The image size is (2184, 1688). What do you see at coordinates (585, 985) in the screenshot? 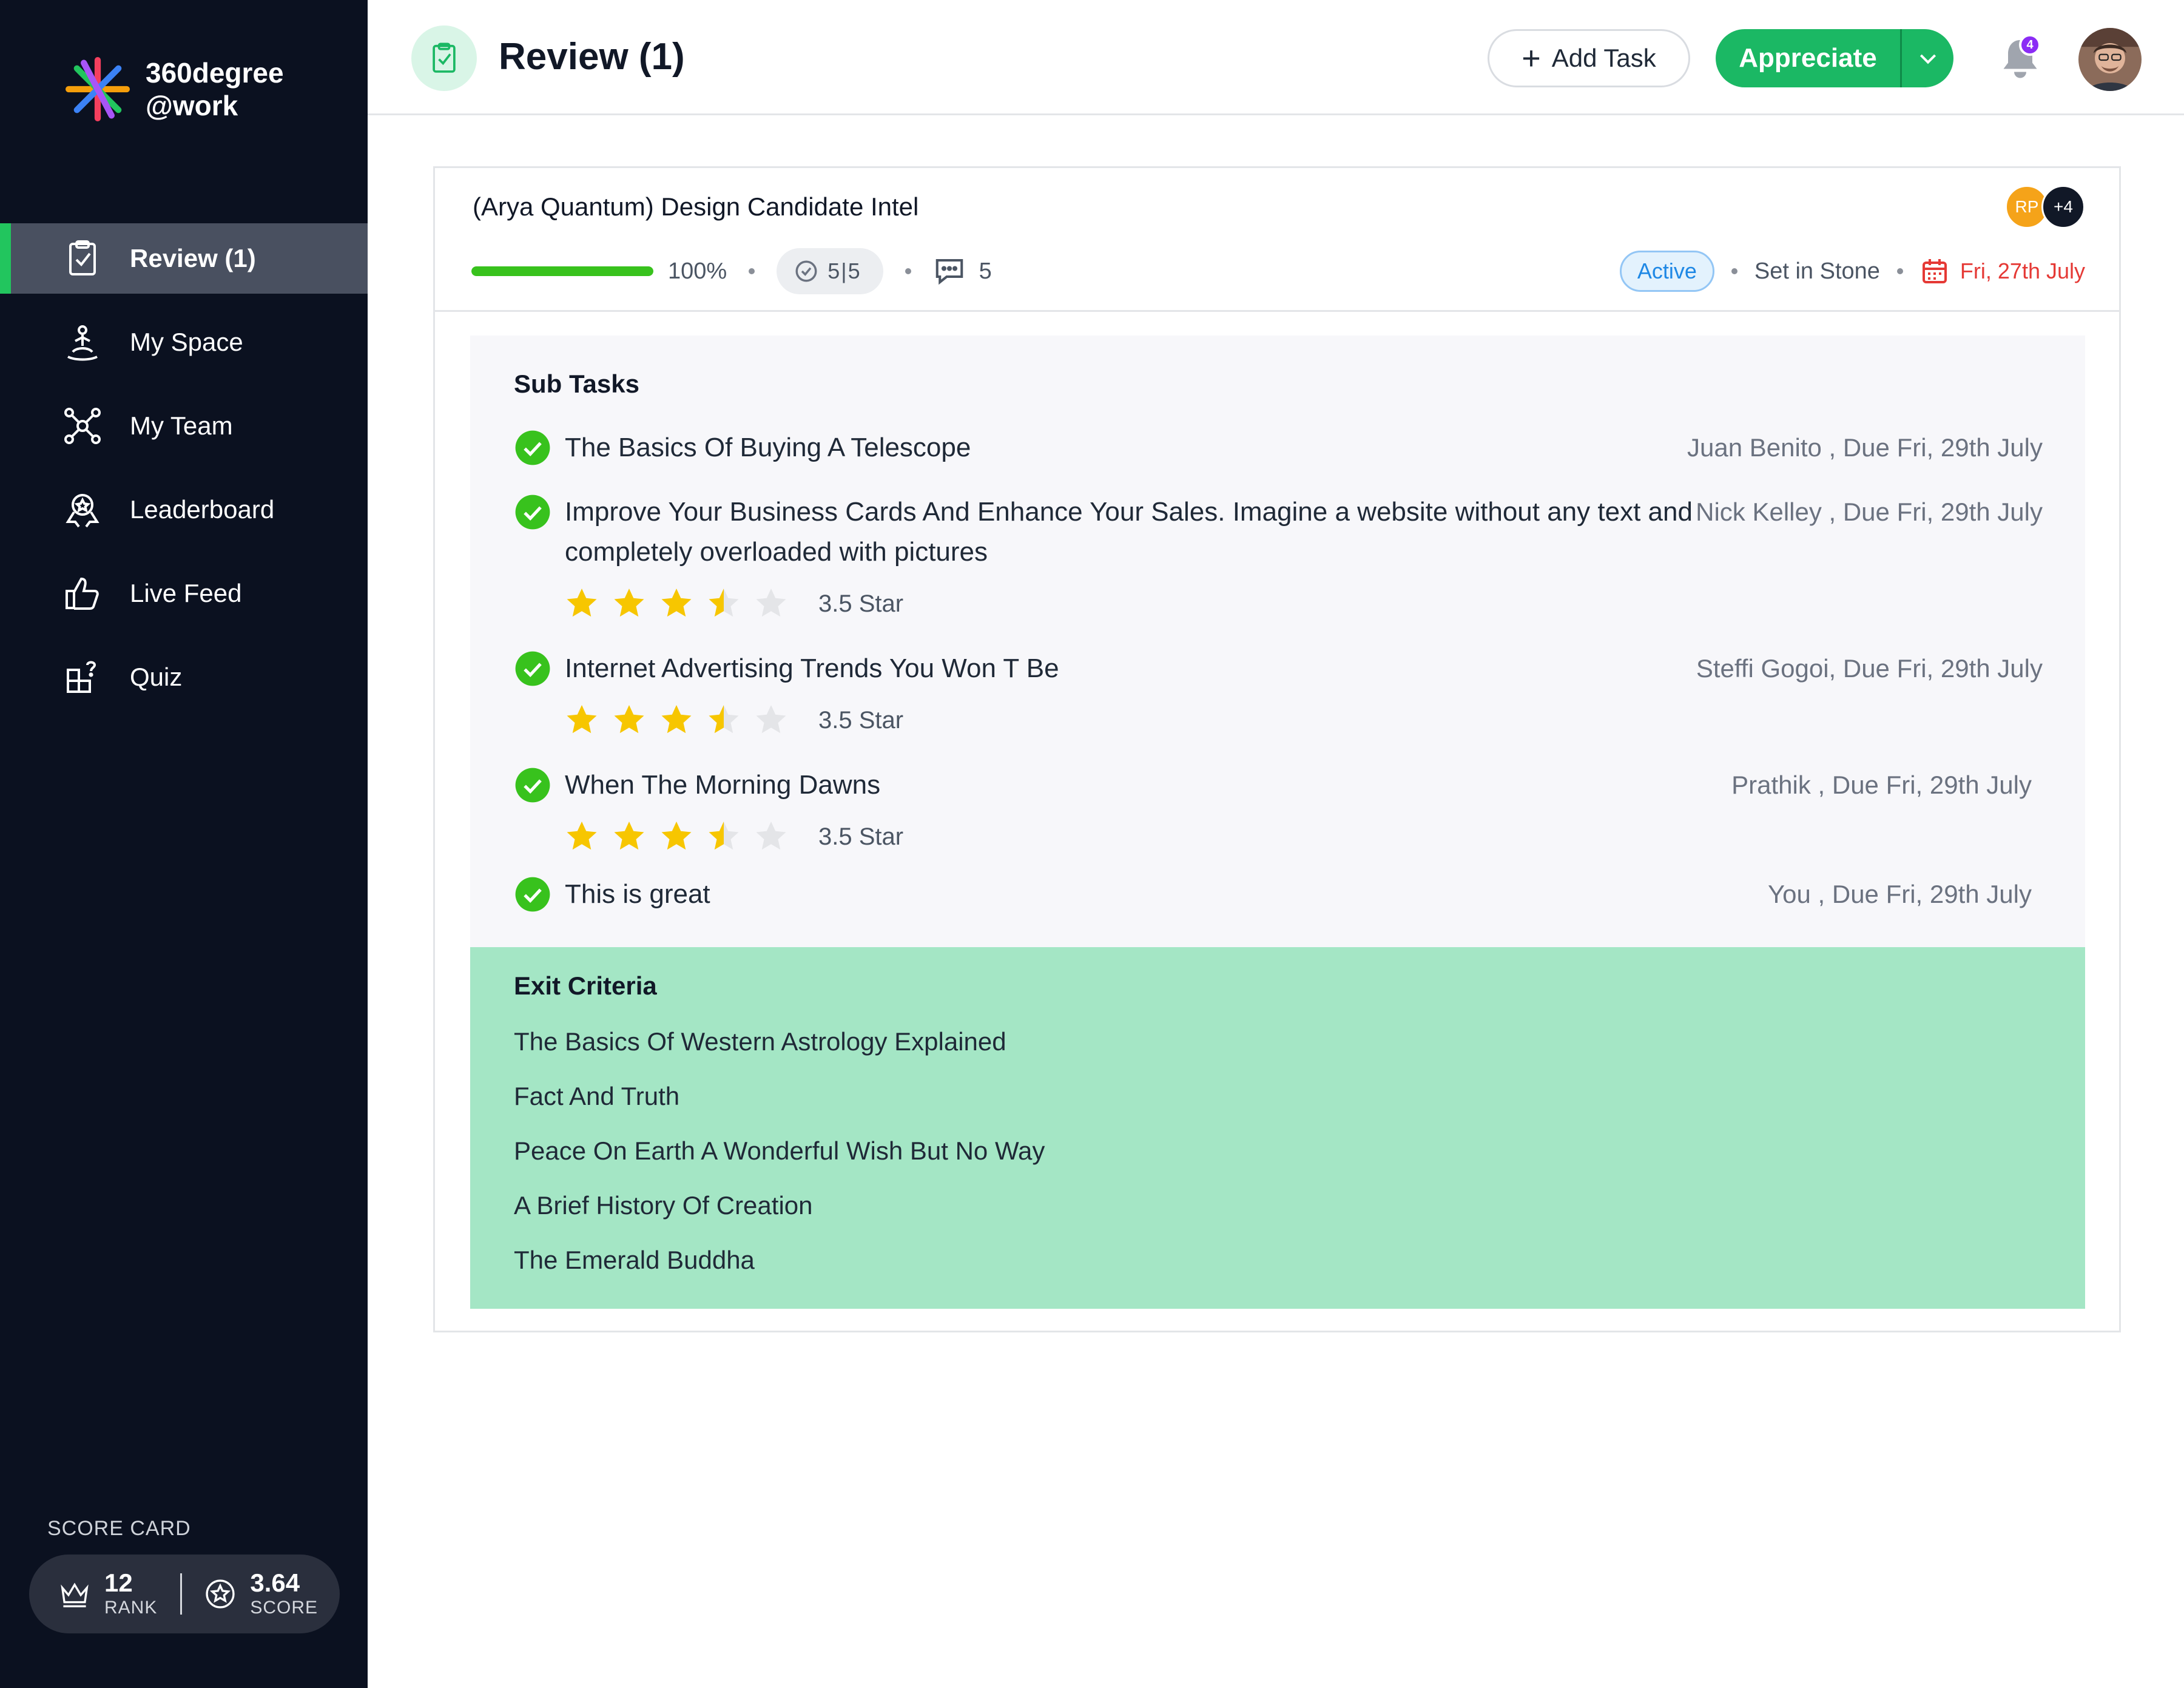
I see `exit-criteria-title: Exit Criteria` at bounding box center [585, 985].